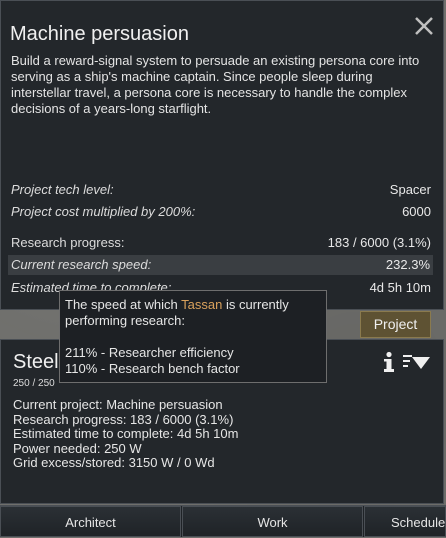 The image size is (446, 538). I want to click on bench-eta: Estimated time to complete: 4d 5h 10m, so click(126, 433).